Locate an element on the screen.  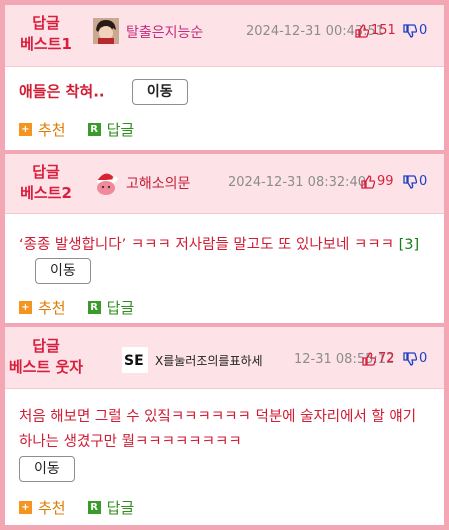
avatar: SE is located at coordinates (135, 360).